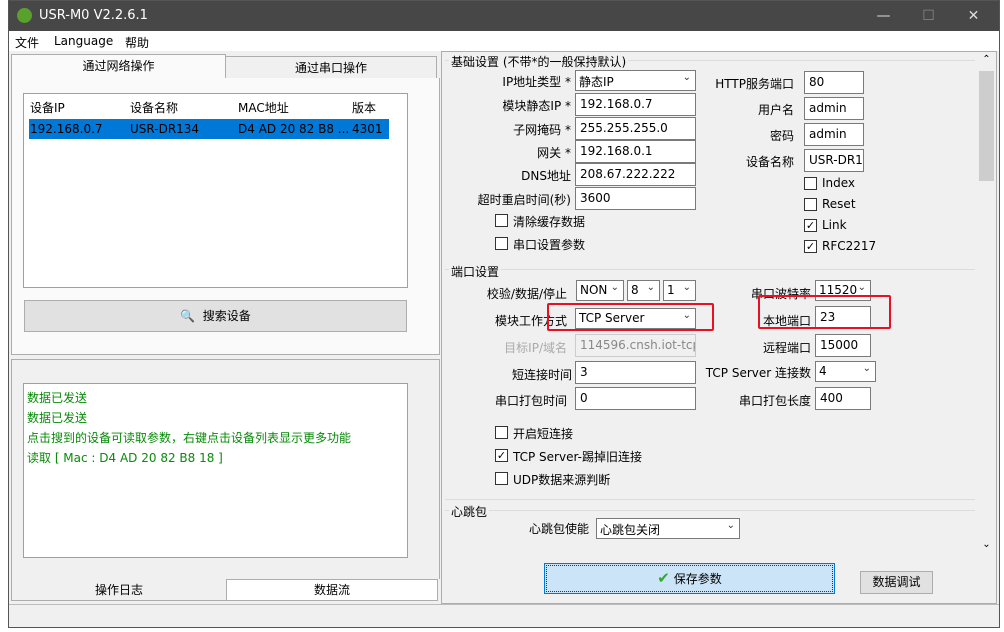 The width and height of the screenshot is (1004, 632). What do you see at coordinates (668, 528) in the screenshot?
I see `heartbeat-enable-select: 心跳包关闭 ⌄` at bounding box center [668, 528].